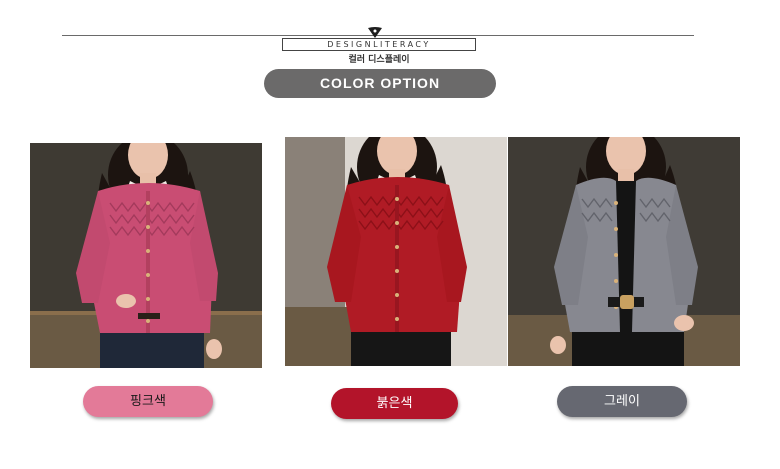 Image resolution: width=780 pixels, height=469 pixels. Describe the element at coordinates (146, 255) in the screenshot. I see `product-photo-pink` at that location.